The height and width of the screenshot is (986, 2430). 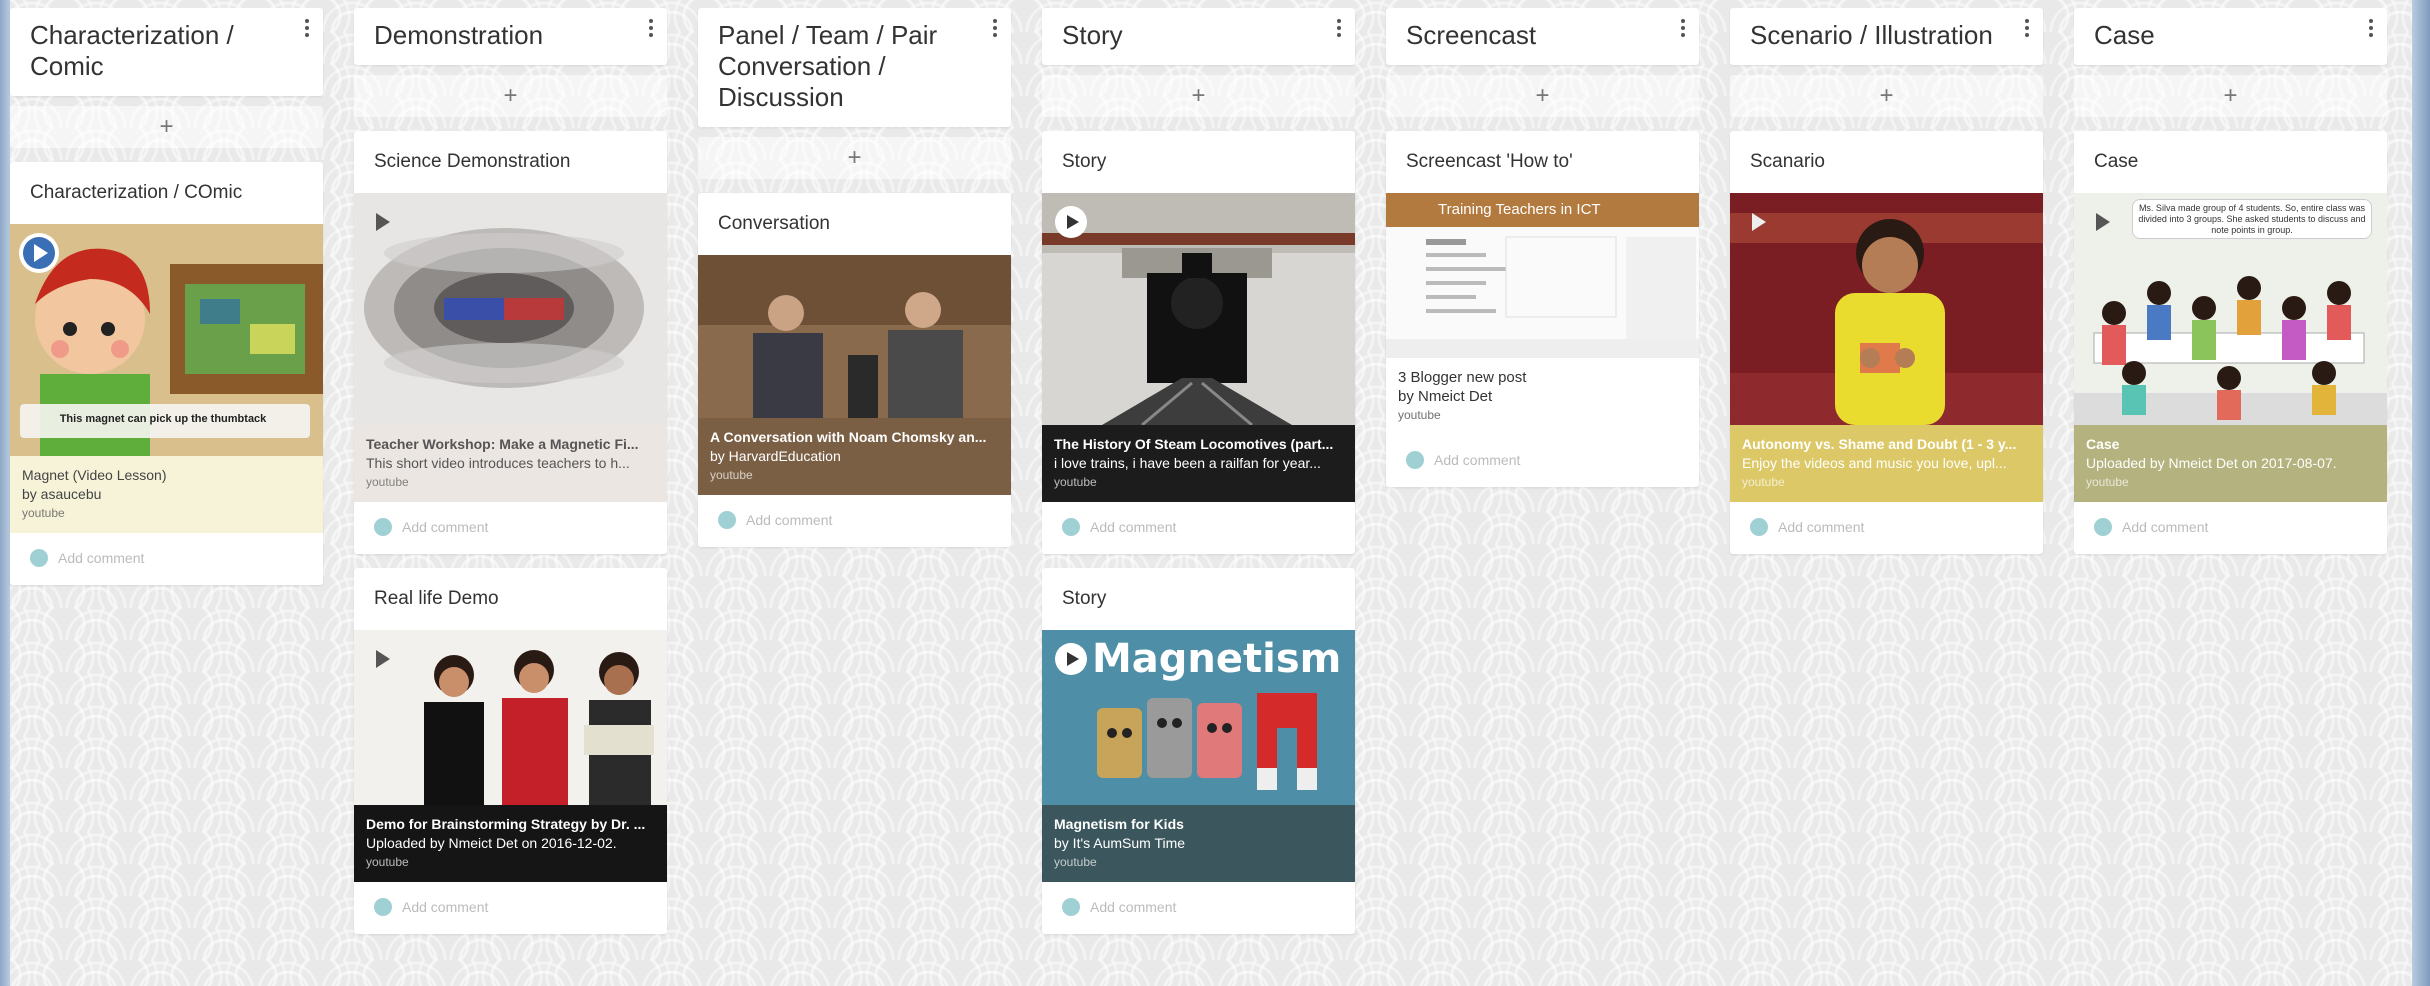 I want to click on column-title: Screencast, so click(x=1471, y=35).